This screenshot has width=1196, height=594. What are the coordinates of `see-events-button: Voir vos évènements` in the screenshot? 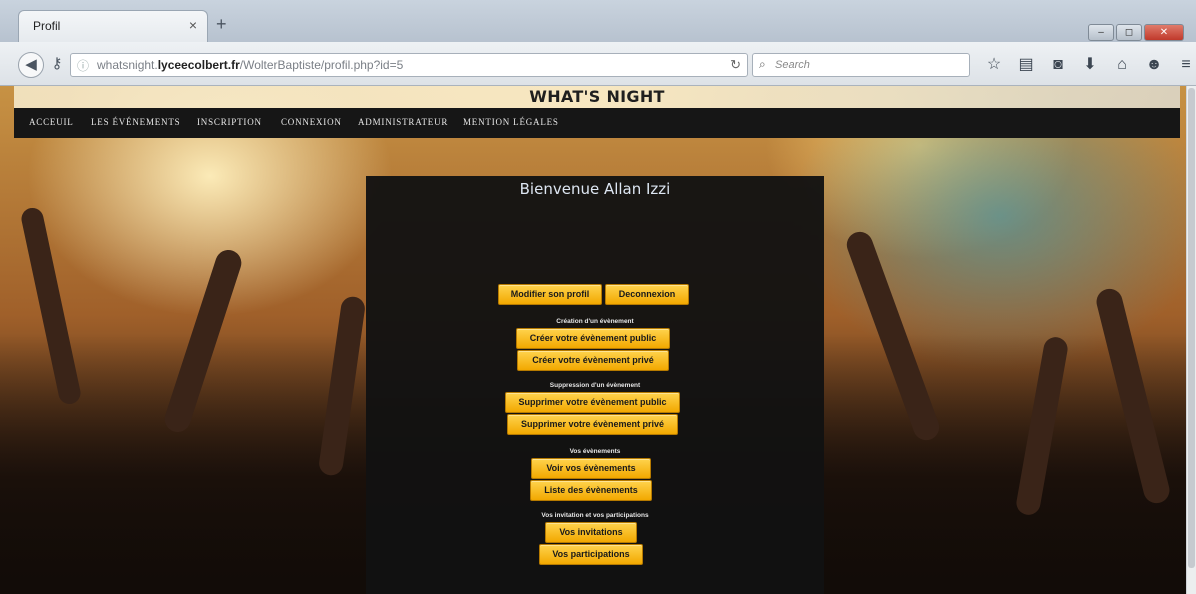 It's located at (591, 468).